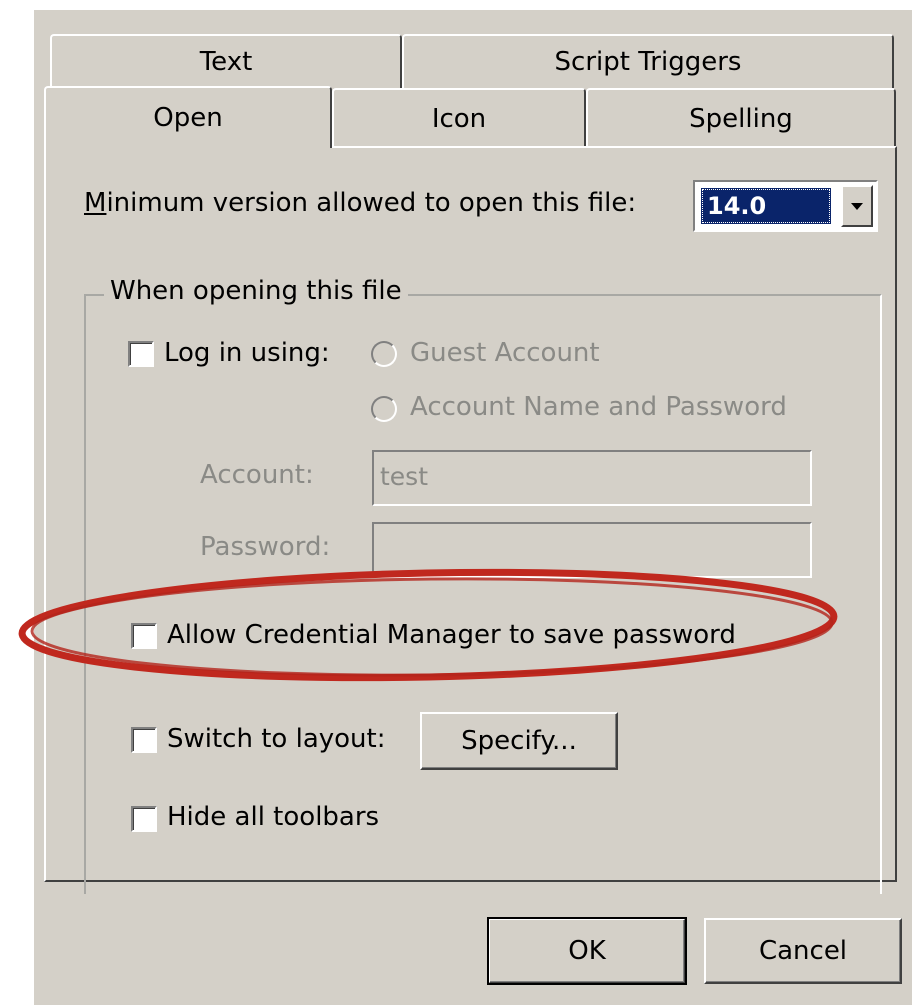 This screenshot has height=1005, width=912. What do you see at coordinates (592, 478) in the screenshot?
I see `account-field: test` at bounding box center [592, 478].